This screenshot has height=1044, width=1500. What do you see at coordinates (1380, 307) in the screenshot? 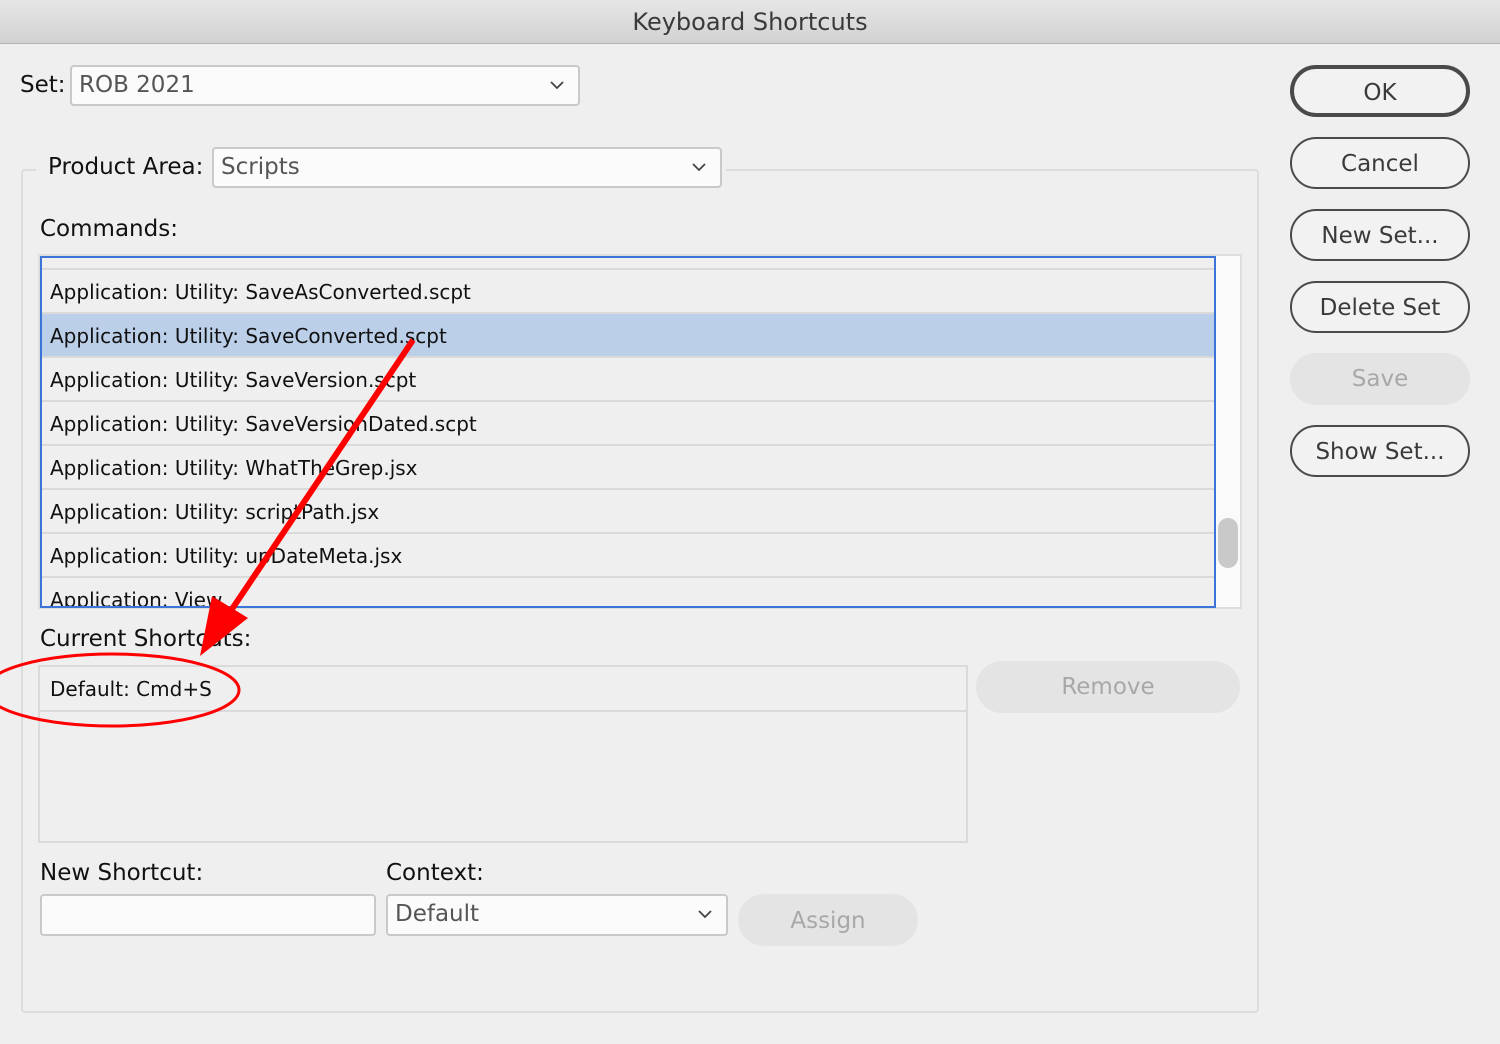
I see `delete-set-button: Delete Set` at bounding box center [1380, 307].